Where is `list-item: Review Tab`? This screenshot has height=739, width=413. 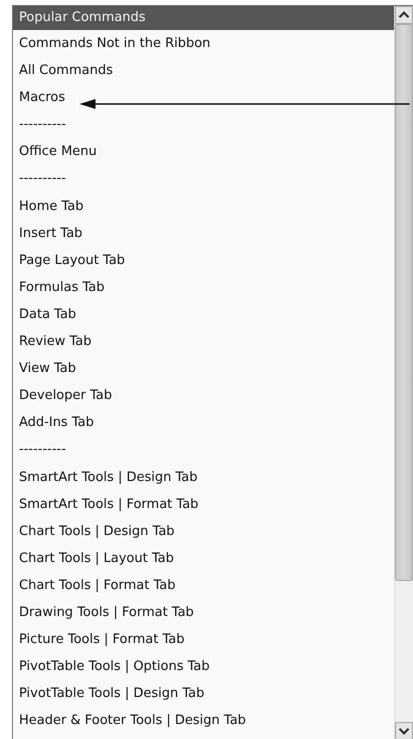 list-item: Review Tab is located at coordinates (203, 342).